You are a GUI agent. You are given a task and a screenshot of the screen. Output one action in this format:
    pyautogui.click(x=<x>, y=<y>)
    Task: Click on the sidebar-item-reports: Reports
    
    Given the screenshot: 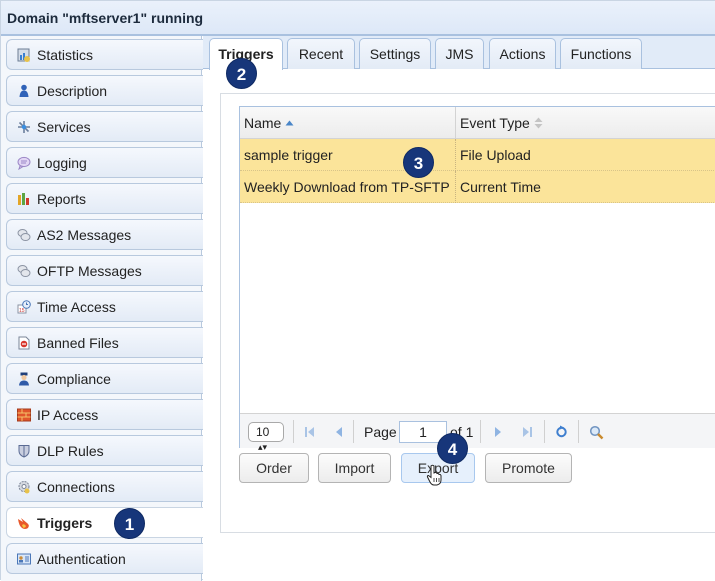 What is the action you would take?
    pyautogui.click(x=104, y=198)
    